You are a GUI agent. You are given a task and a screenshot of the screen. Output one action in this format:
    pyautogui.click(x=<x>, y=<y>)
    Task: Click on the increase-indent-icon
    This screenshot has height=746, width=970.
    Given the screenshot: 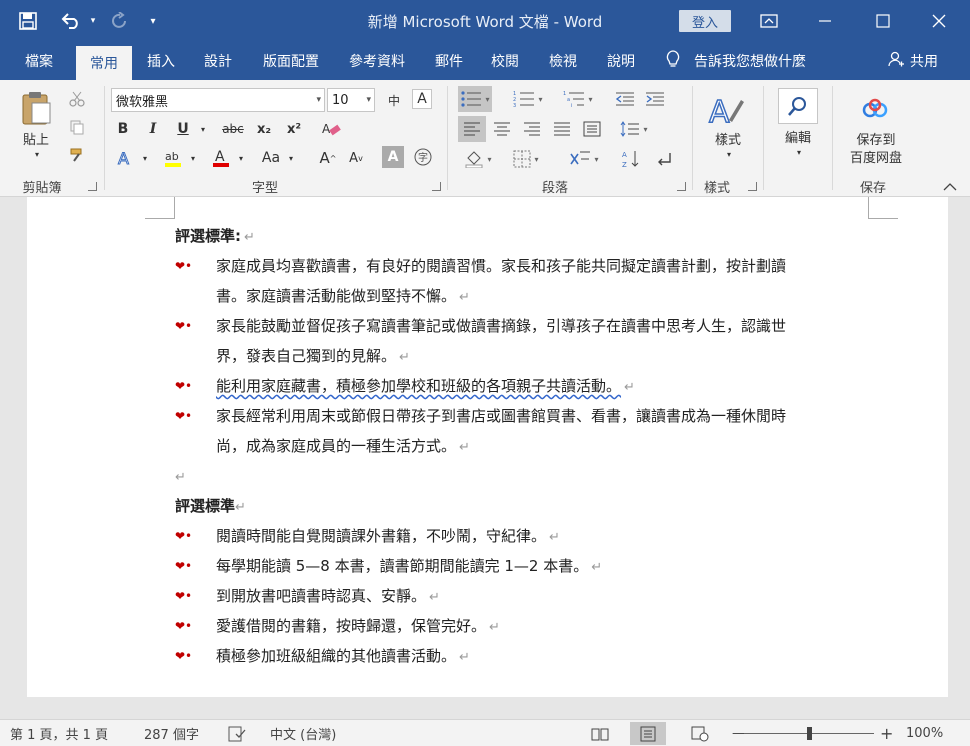 What is the action you would take?
    pyautogui.click(x=655, y=99)
    